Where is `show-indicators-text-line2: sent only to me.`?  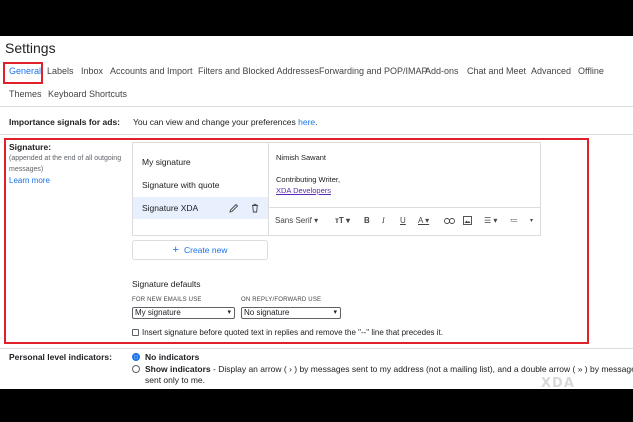 show-indicators-text-line2: sent only to me. is located at coordinates (175, 380).